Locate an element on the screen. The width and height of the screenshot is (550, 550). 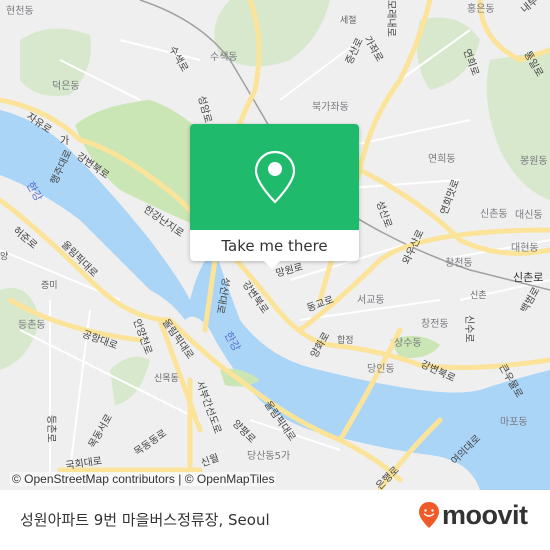
place-label: 증미 is located at coordinates (49, 286).